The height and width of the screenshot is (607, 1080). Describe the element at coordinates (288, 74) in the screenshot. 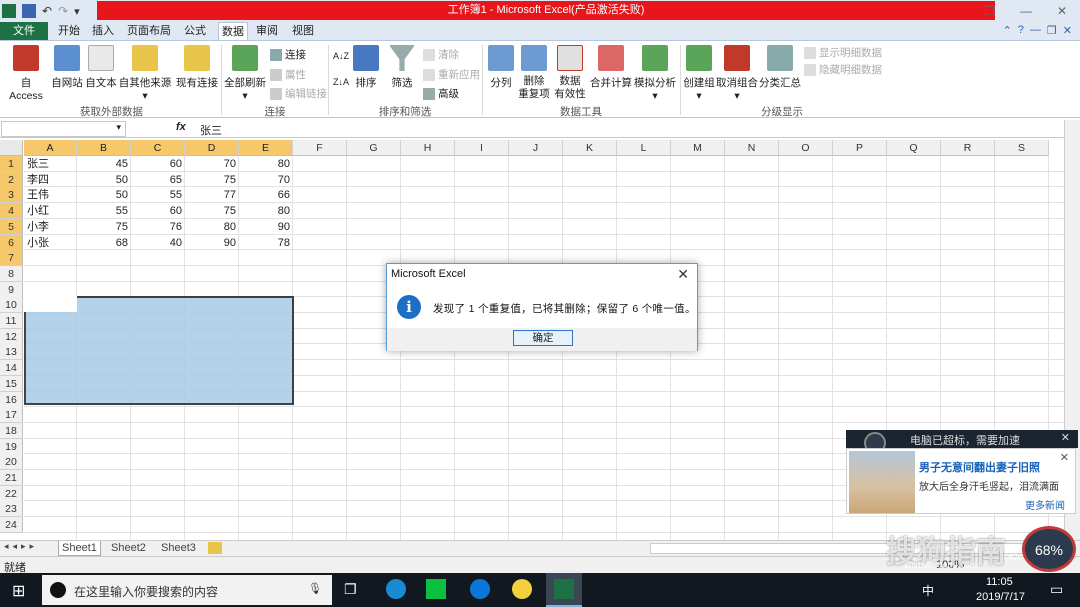

I see `properties-button: 属性` at that location.